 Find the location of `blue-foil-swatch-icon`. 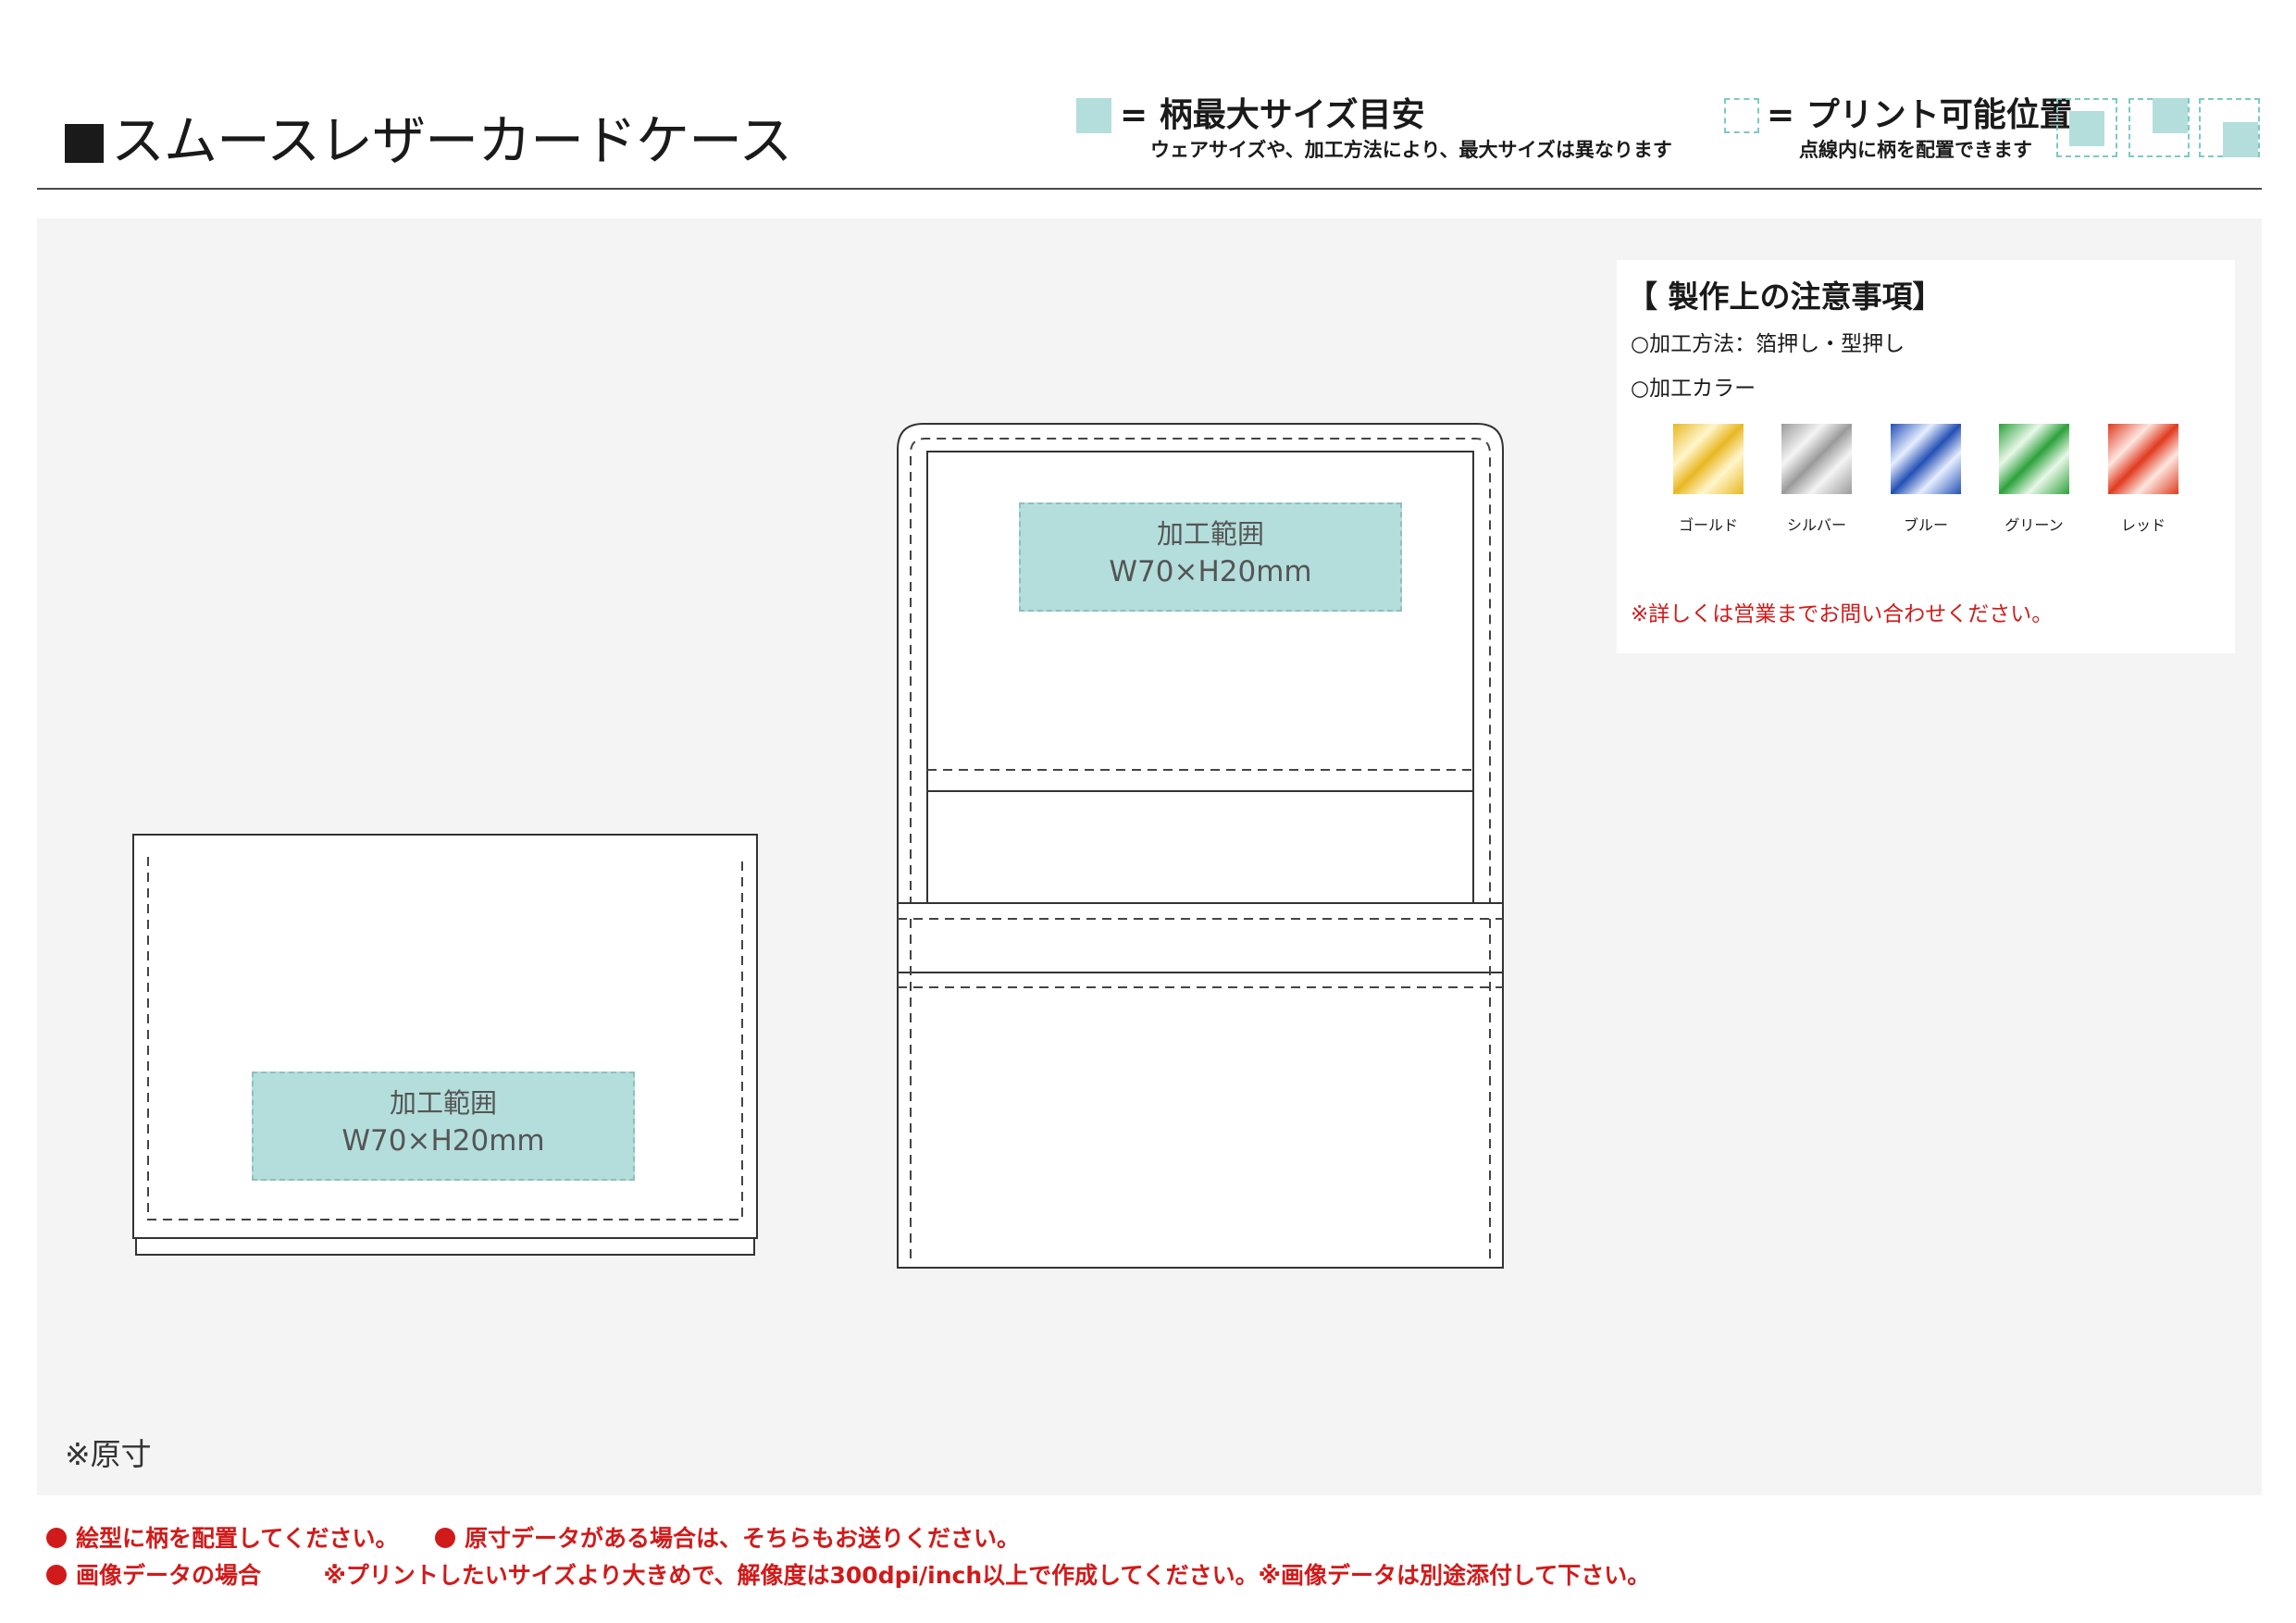

blue-foil-swatch-icon is located at coordinates (1926, 459).